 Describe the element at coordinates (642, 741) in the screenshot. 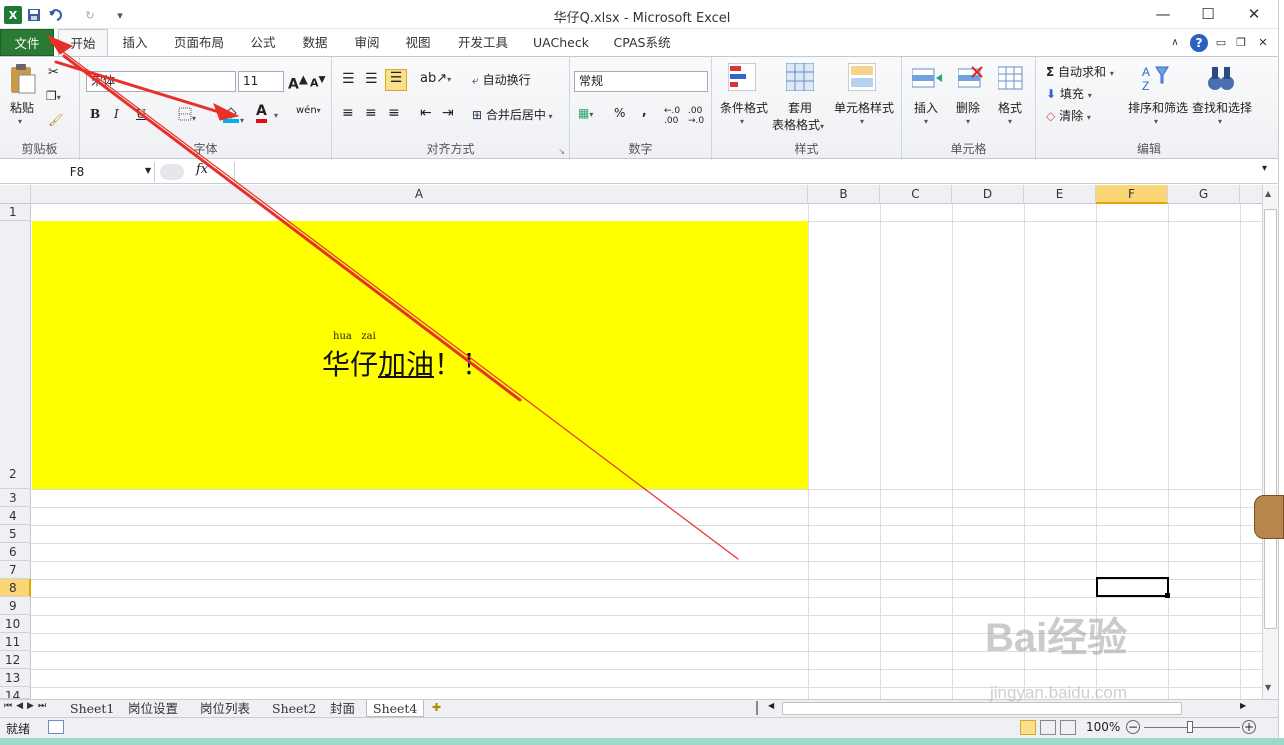

I see `taskbar-strip` at that location.